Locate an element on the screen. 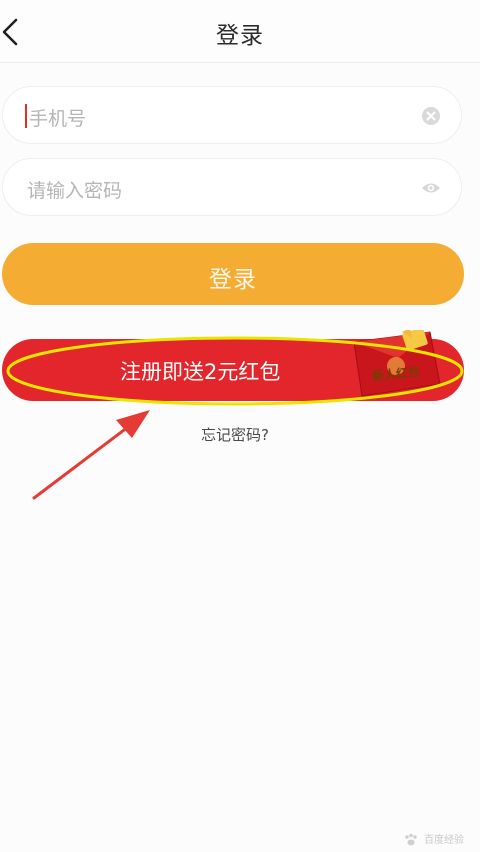  eye-icon is located at coordinates (431, 188).